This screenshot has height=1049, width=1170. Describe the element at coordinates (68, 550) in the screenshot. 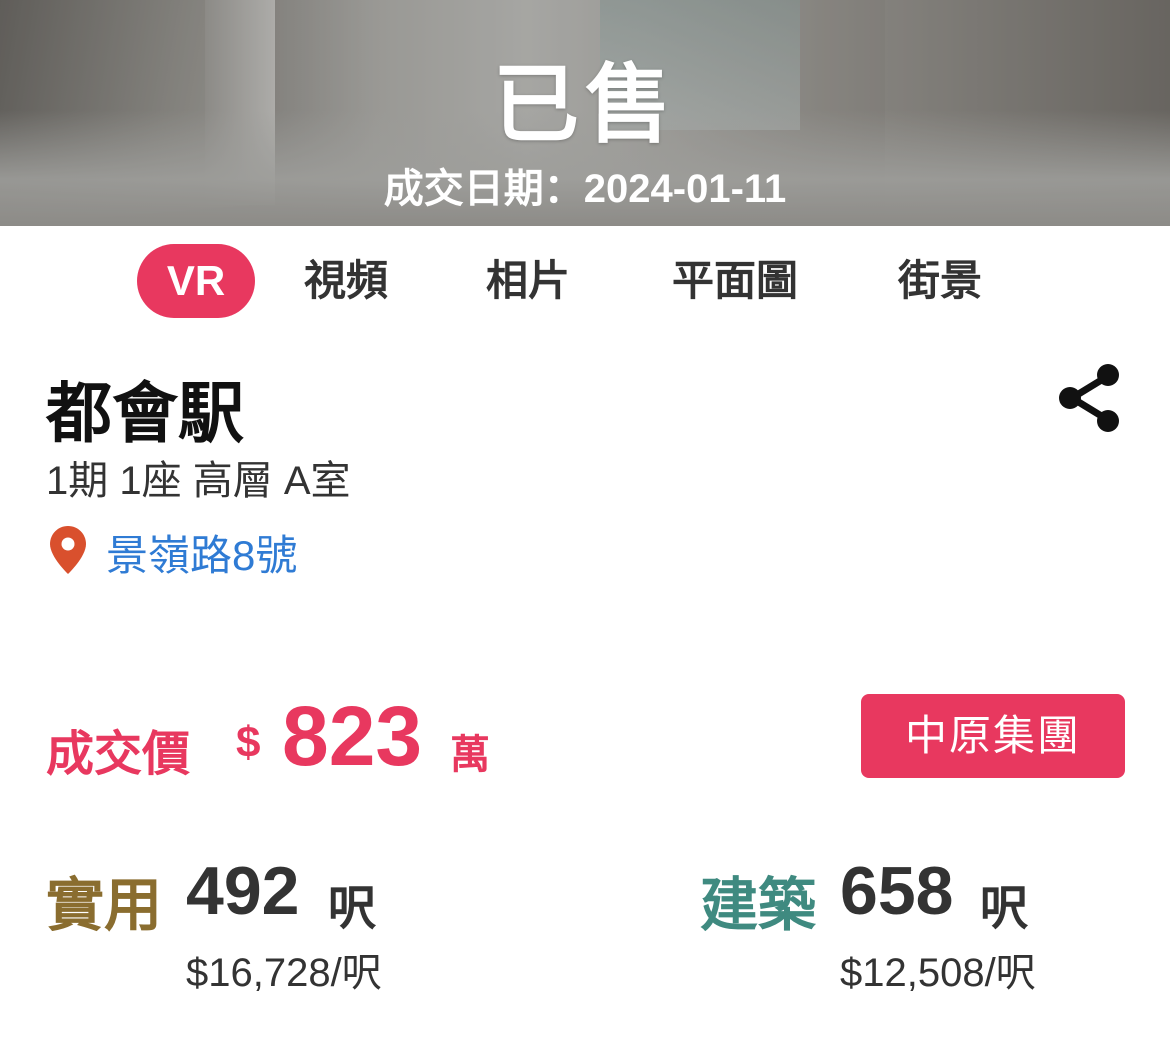

I see `location-pin-icon` at that location.